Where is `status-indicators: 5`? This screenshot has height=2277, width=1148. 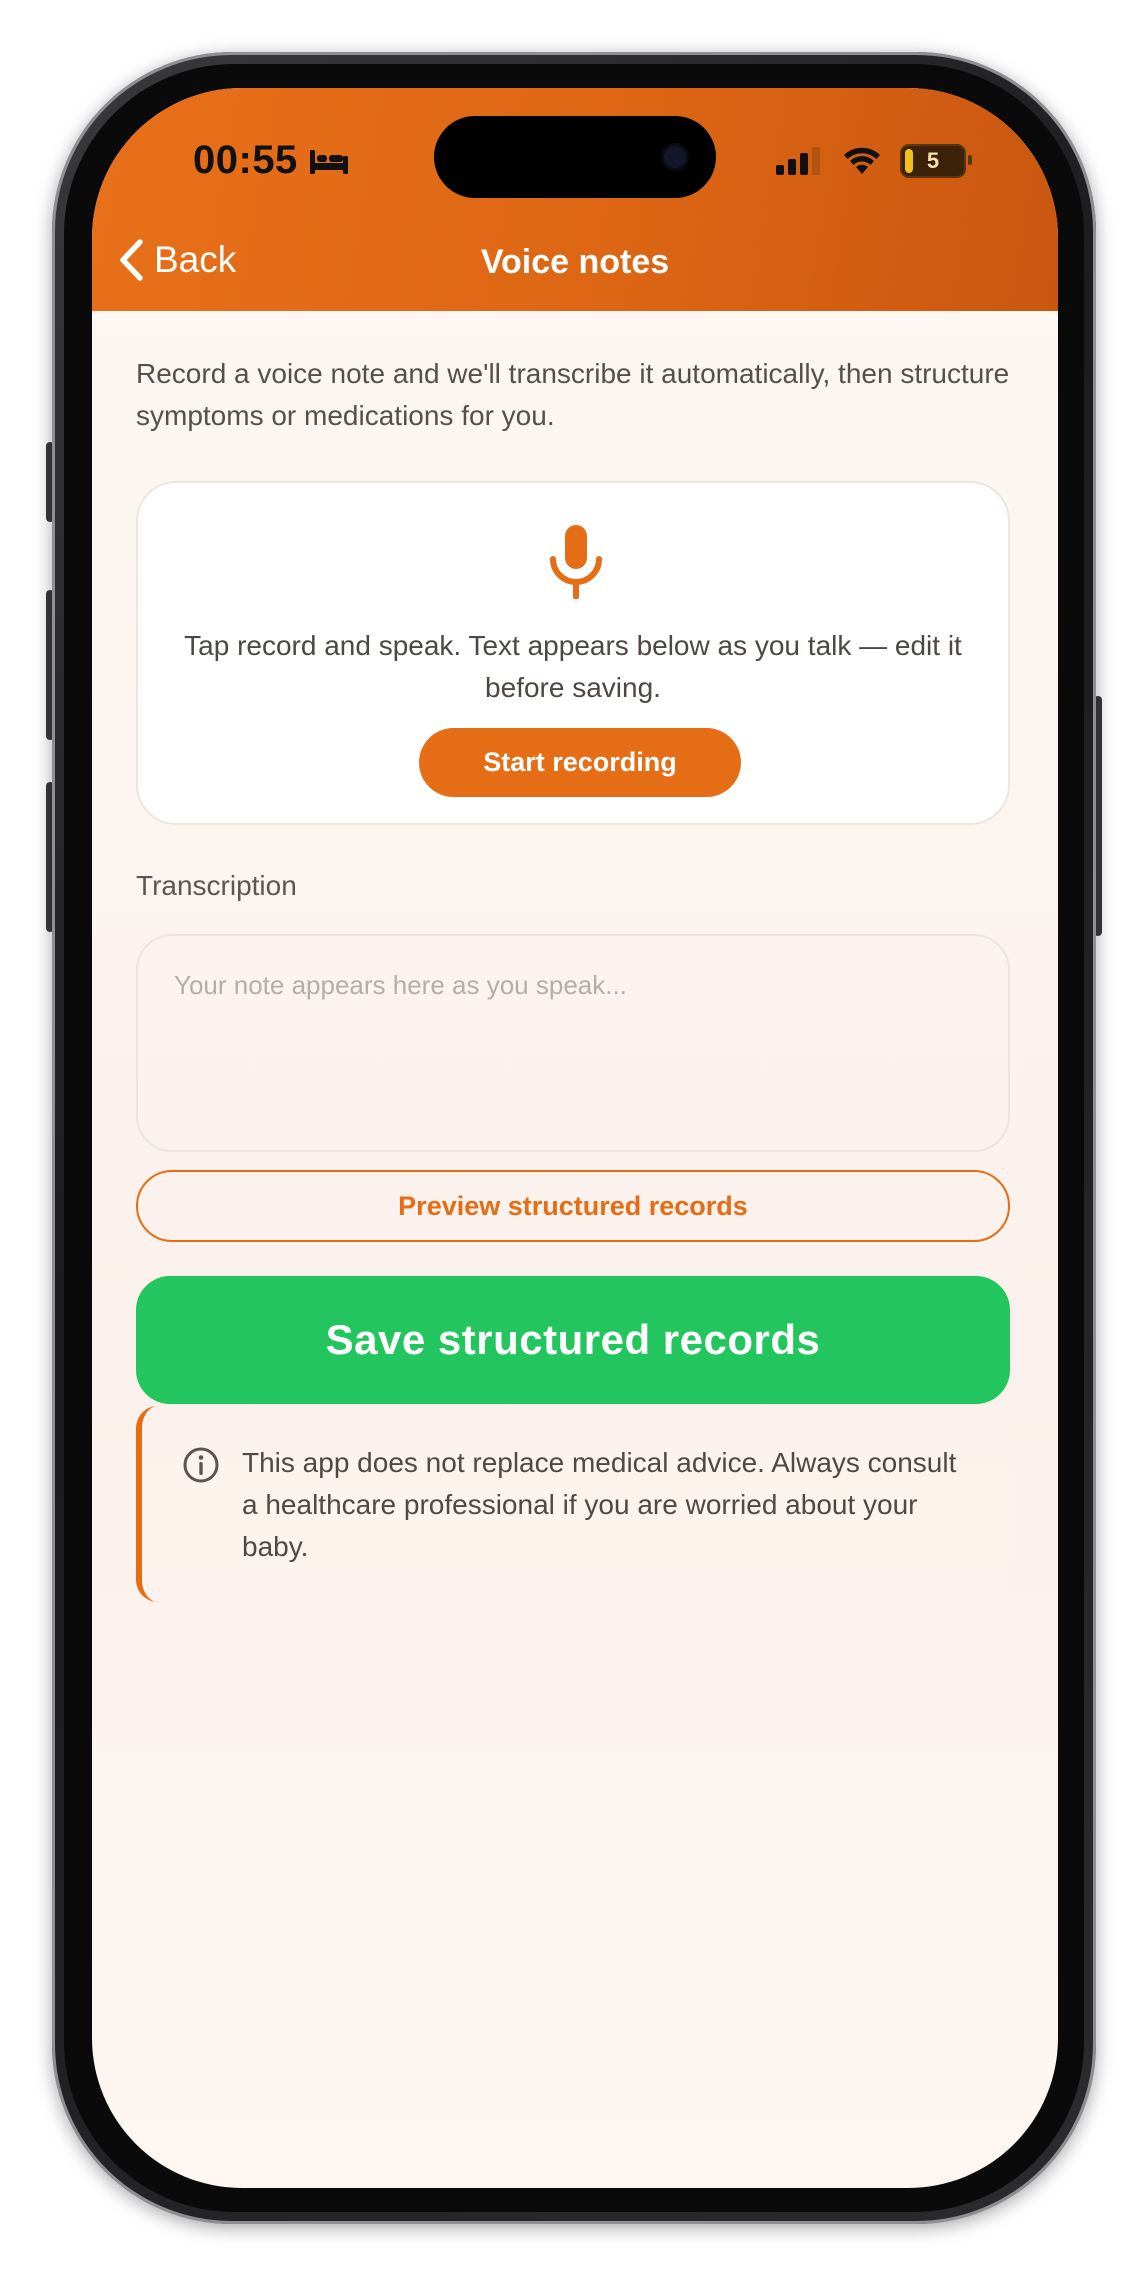
status-indicators: 5 is located at coordinates (874, 161).